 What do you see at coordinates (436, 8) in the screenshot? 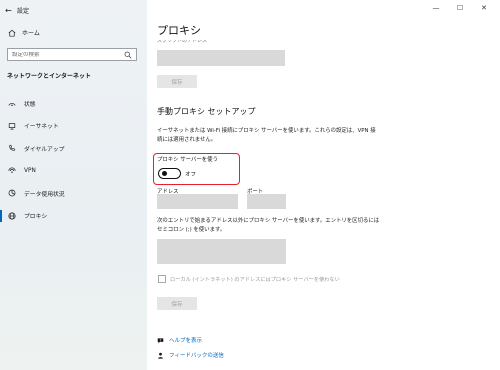
I see `minimize-button: —` at bounding box center [436, 8].